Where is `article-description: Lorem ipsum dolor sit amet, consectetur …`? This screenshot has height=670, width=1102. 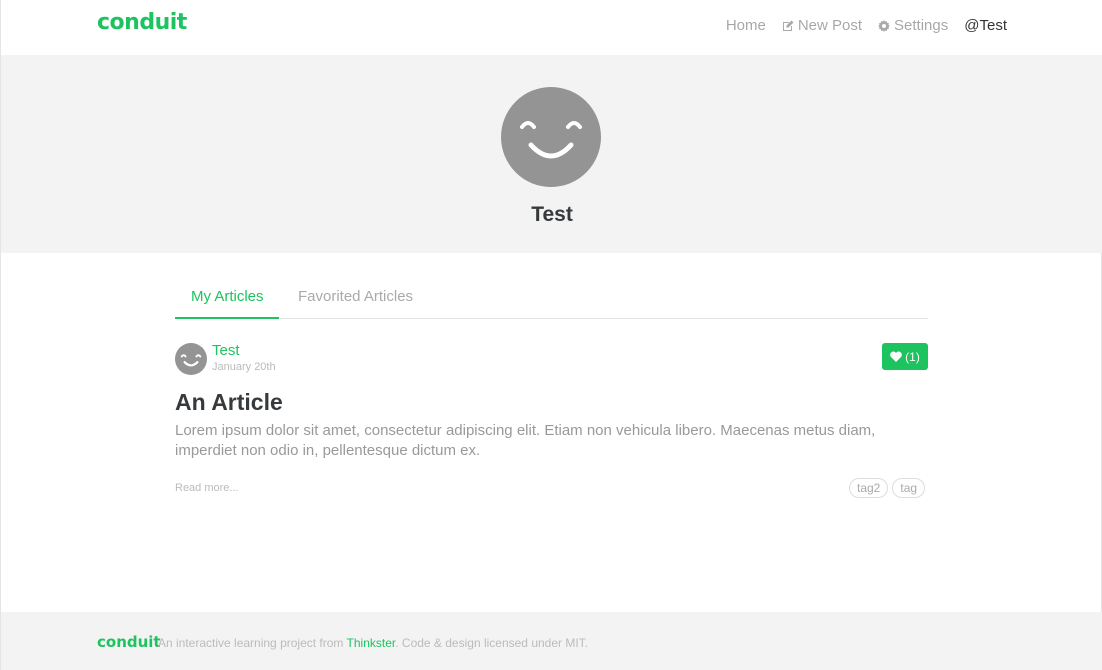 article-description: Lorem ipsum dolor sit amet, consectetur … is located at coordinates (555, 441).